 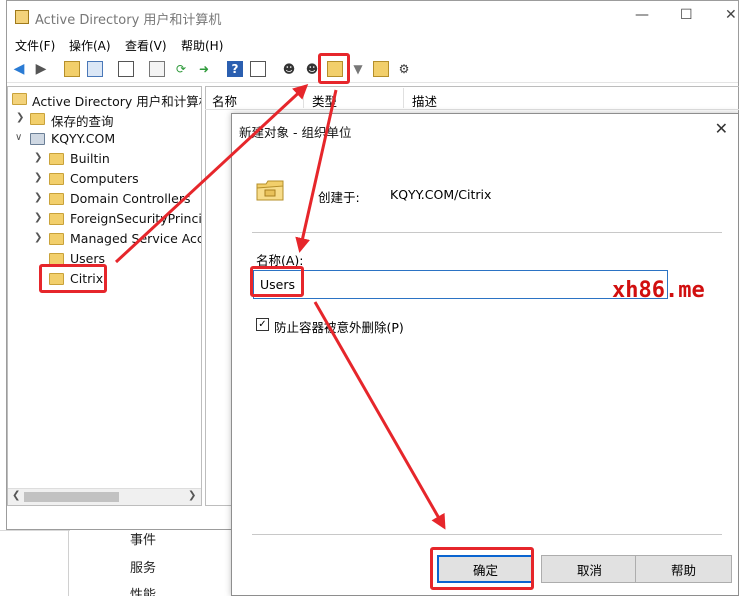 What do you see at coordinates (485, 569) in the screenshot?
I see `ok-button: 确定` at bounding box center [485, 569].